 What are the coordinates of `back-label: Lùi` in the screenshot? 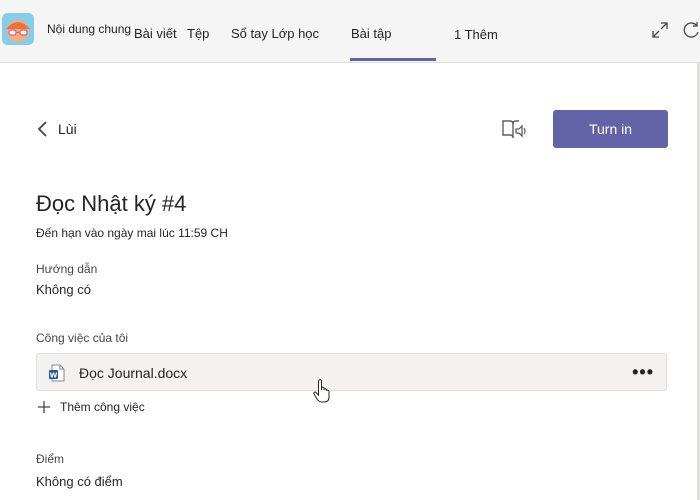 It's located at (67, 129).